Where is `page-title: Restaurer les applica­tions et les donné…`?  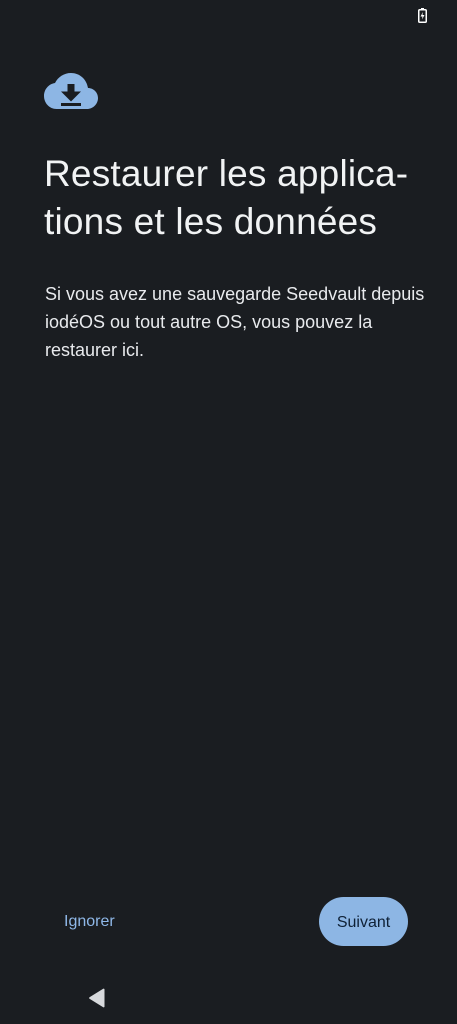 page-title: Restaurer les applica­tions et les donné… is located at coordinates (226, 197).